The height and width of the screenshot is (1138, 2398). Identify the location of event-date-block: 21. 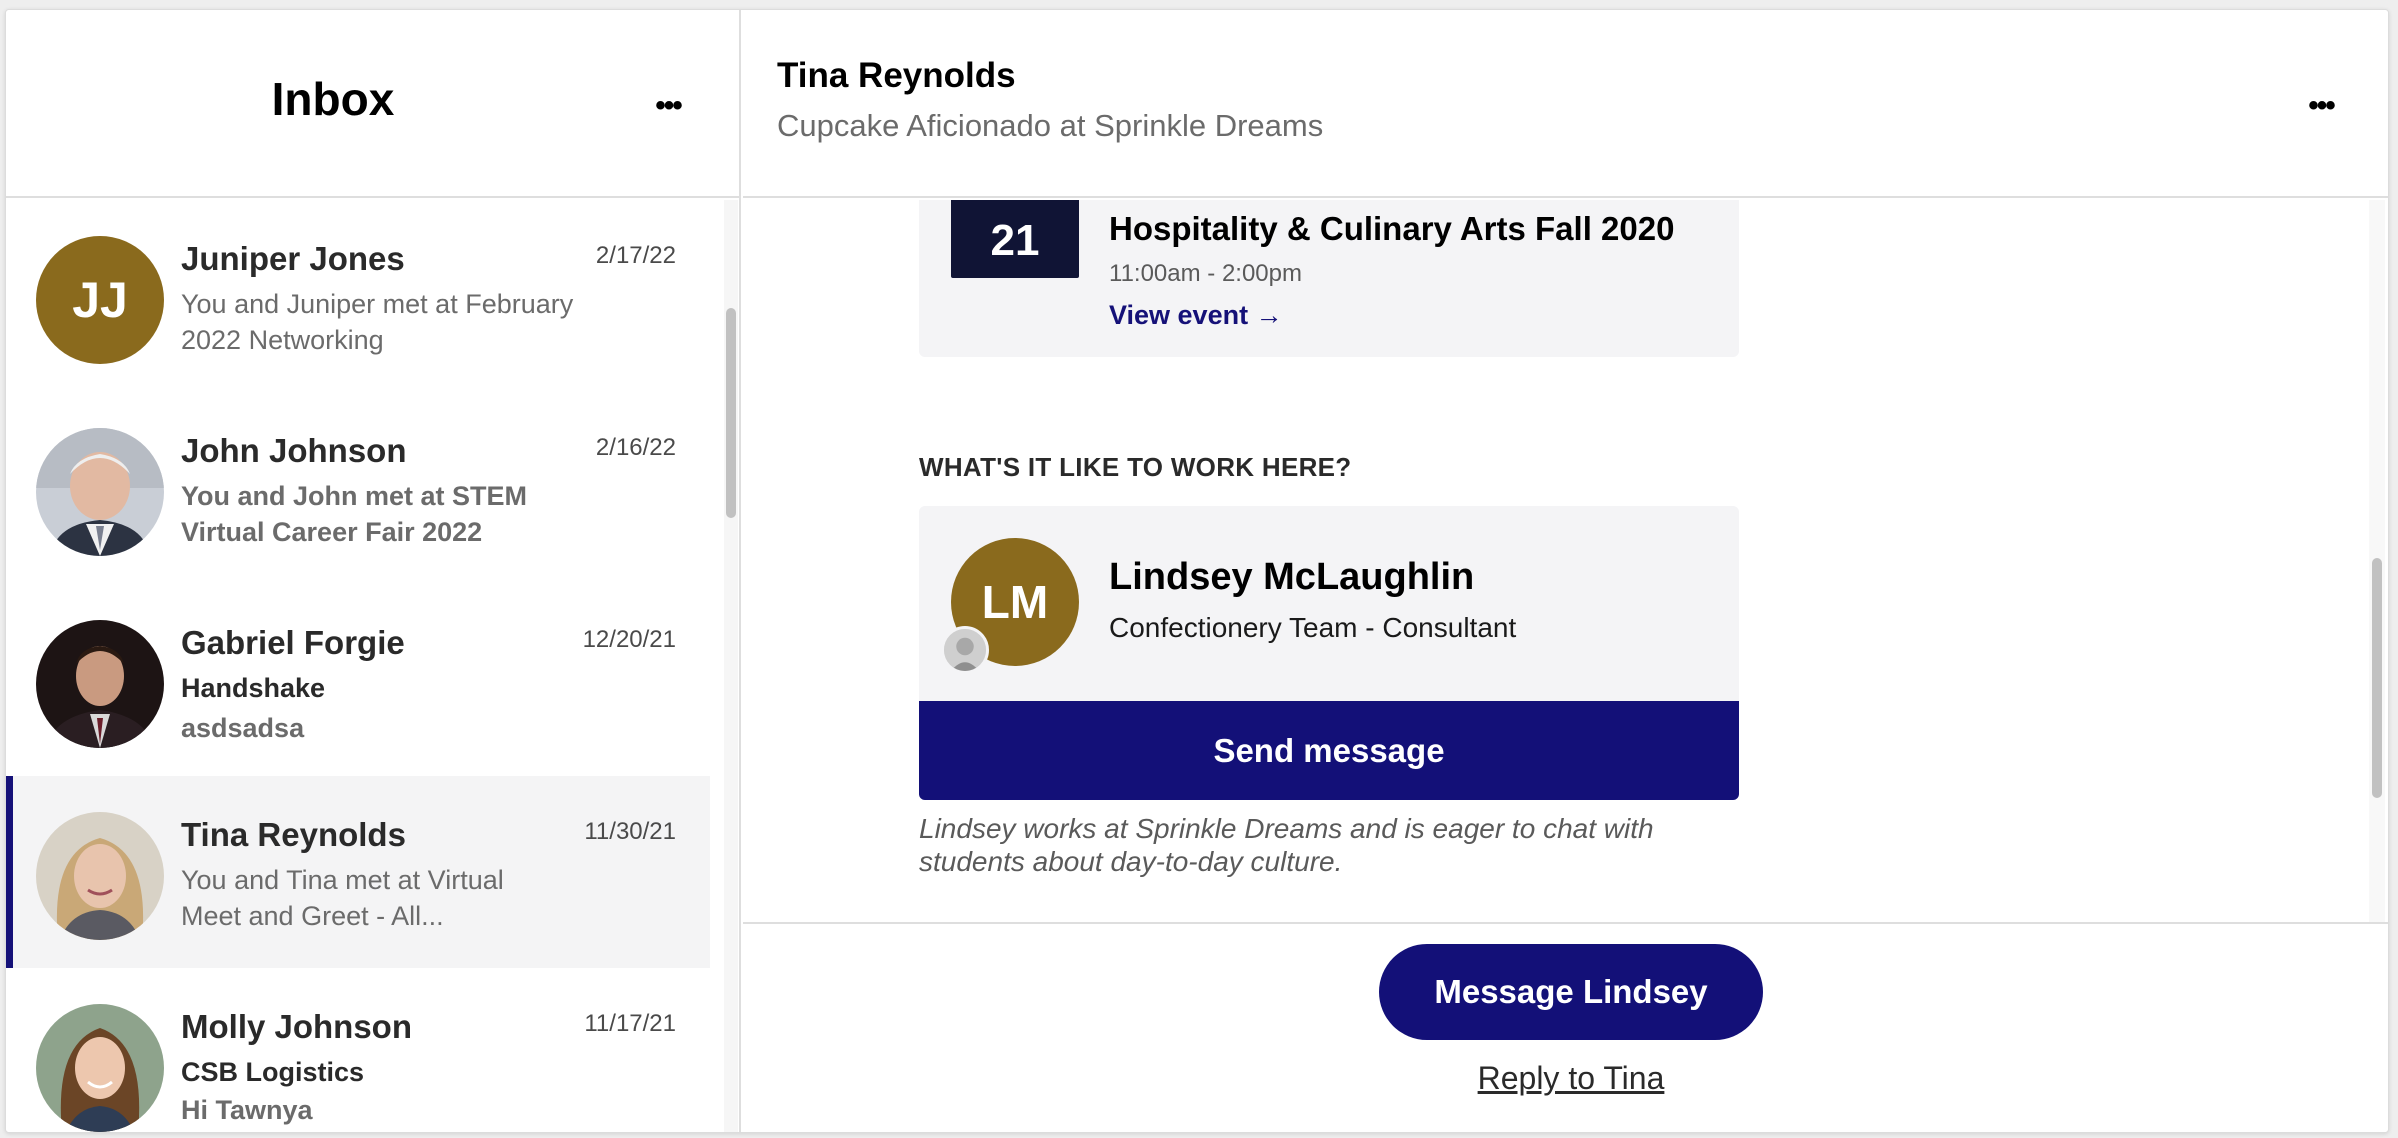
(1015, 239).